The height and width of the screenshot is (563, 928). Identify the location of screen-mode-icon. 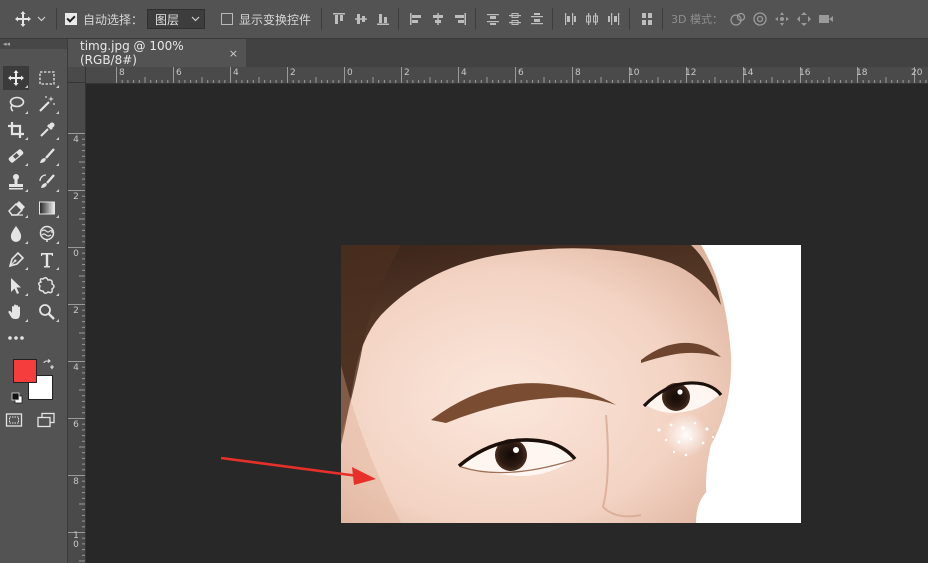
(46, 420).